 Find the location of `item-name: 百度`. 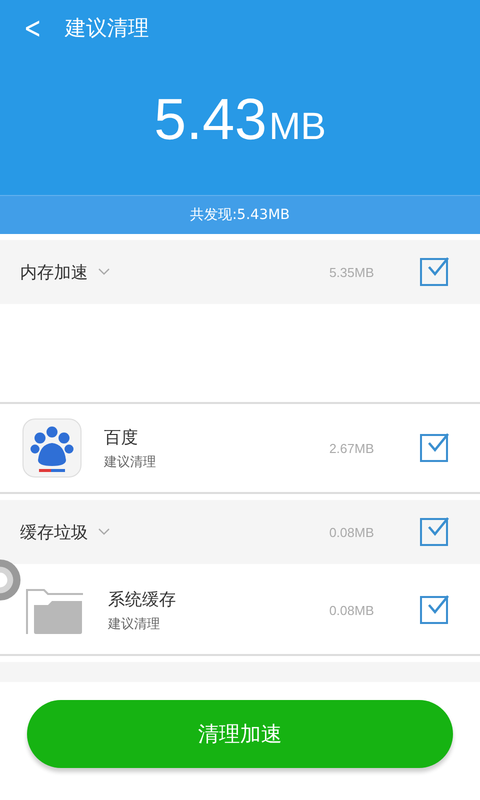

item-name: 百度 is located at coordinates (121, 437).